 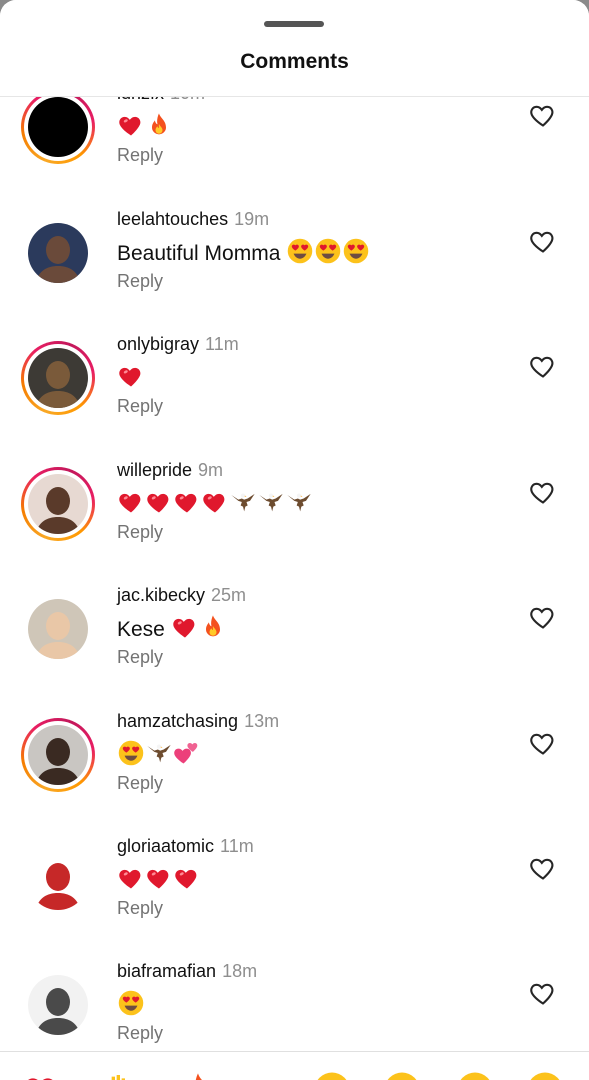 What do you see at coordinates (332, 1075) in the screenshot?
I see `crying-face-reaction-icon` at bounding box center [332, 1075].